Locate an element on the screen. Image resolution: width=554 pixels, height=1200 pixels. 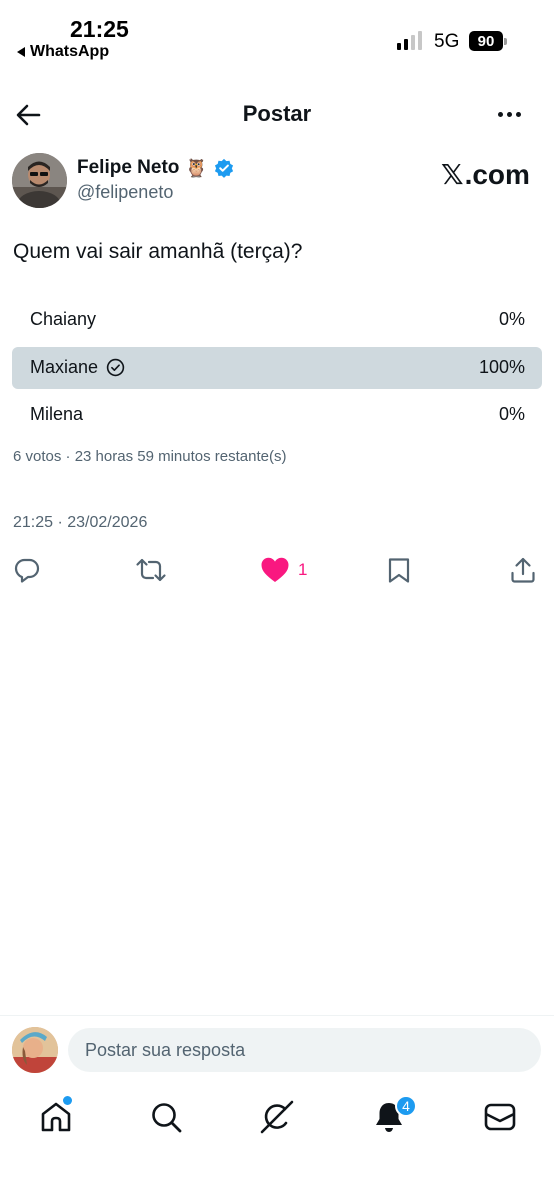
user-avatar is located at coordinates (35, 1050).